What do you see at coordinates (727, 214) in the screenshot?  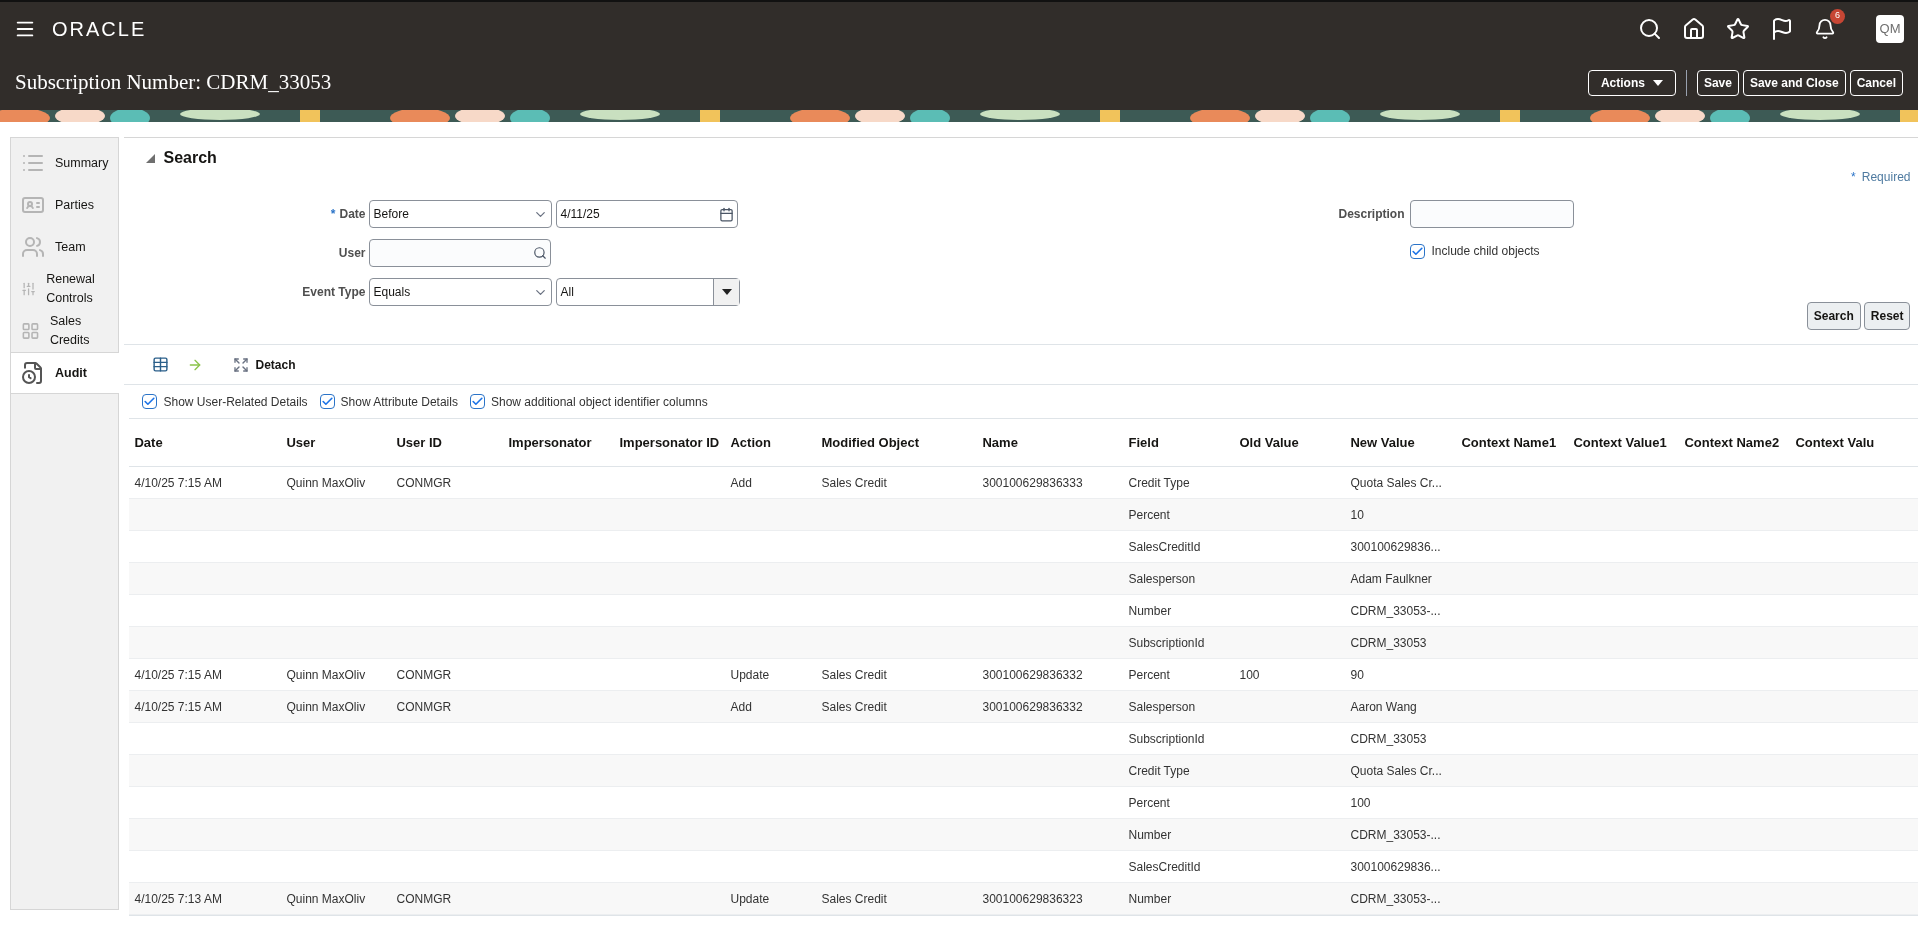 I see `calendar-icon` at bounding box center [727, 214].